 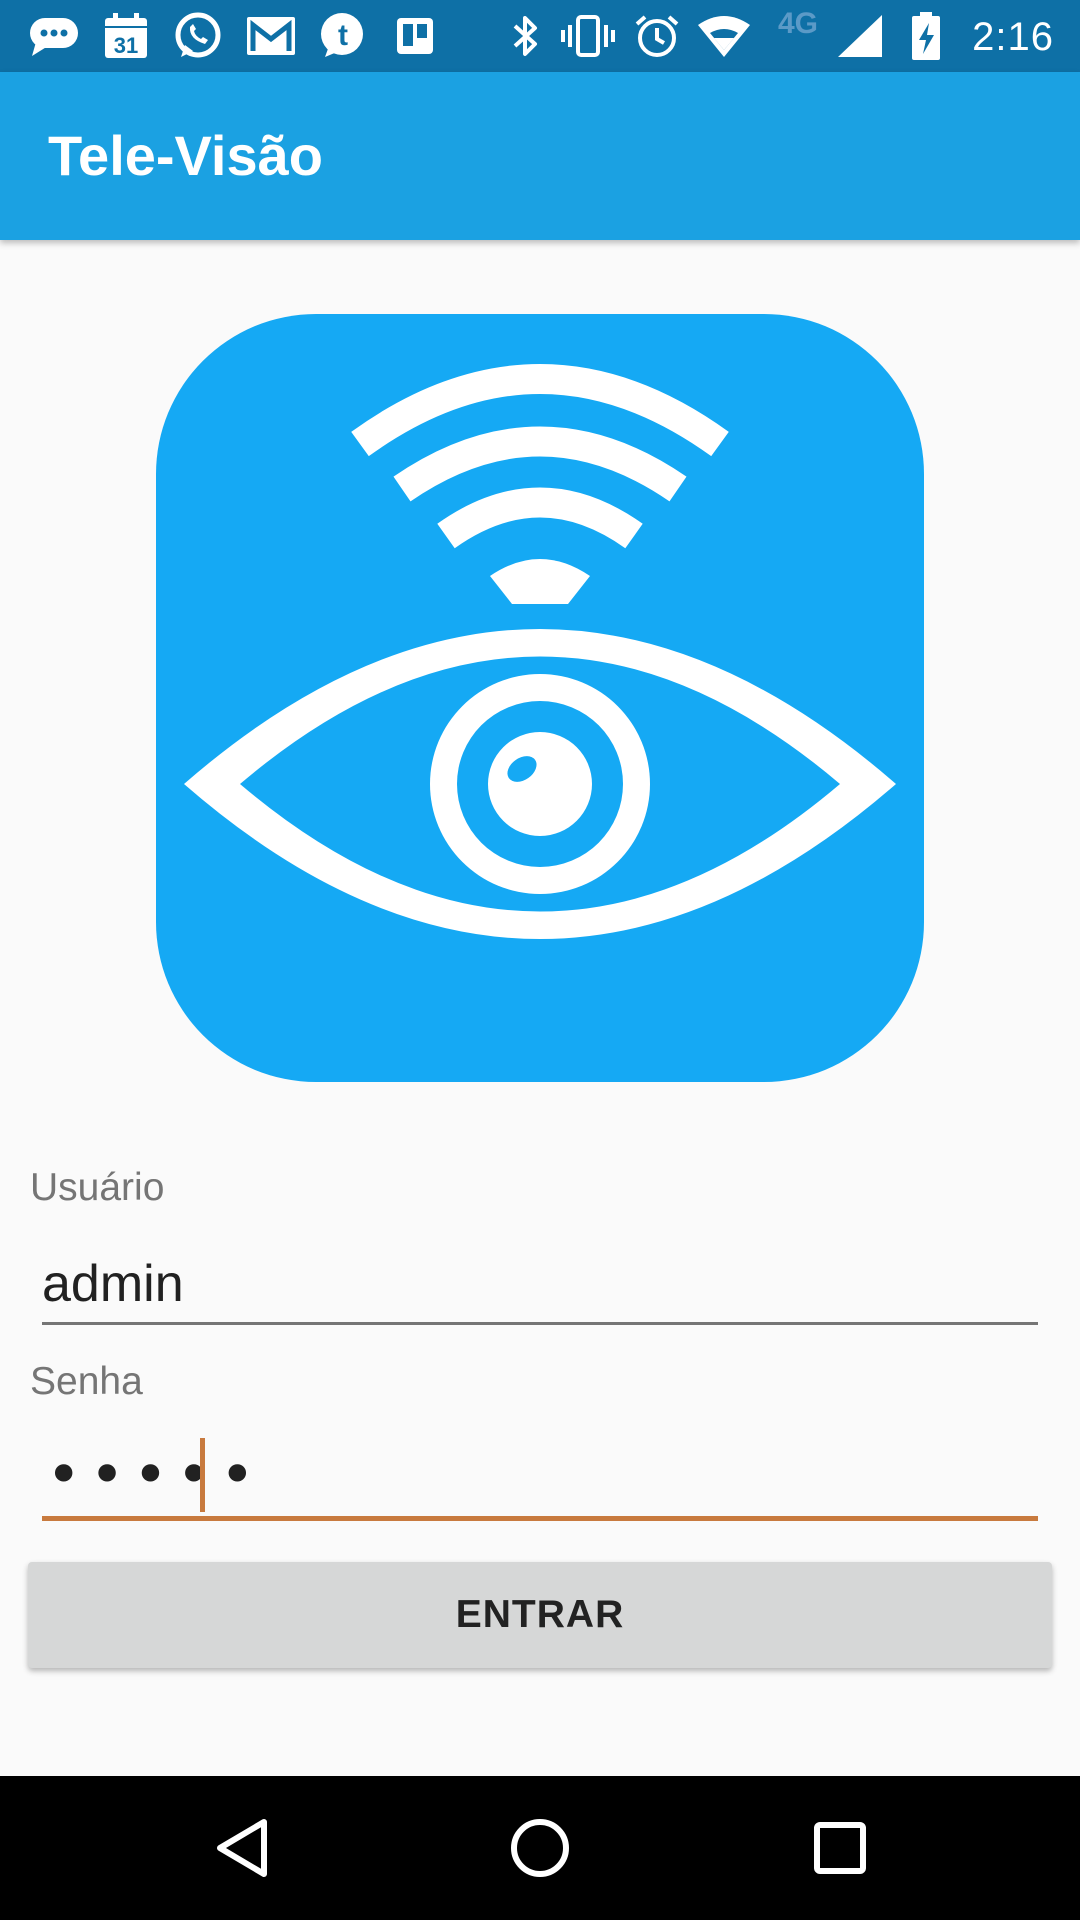 I want to click on wifi-icon, so click(x=724, y=36).